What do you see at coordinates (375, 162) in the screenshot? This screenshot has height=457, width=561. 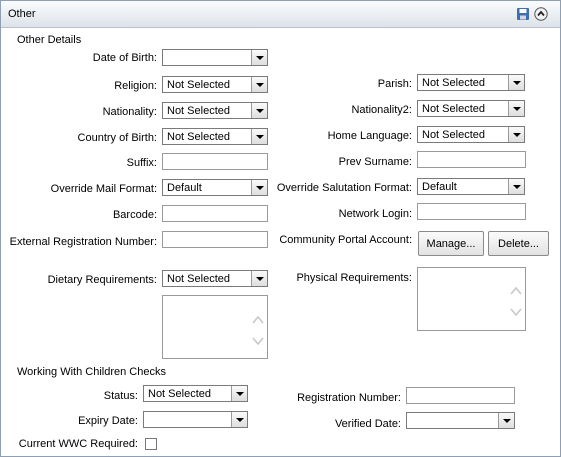 I see `prev-surname-label: Prev Surname:` at bounding box center [375, 162].